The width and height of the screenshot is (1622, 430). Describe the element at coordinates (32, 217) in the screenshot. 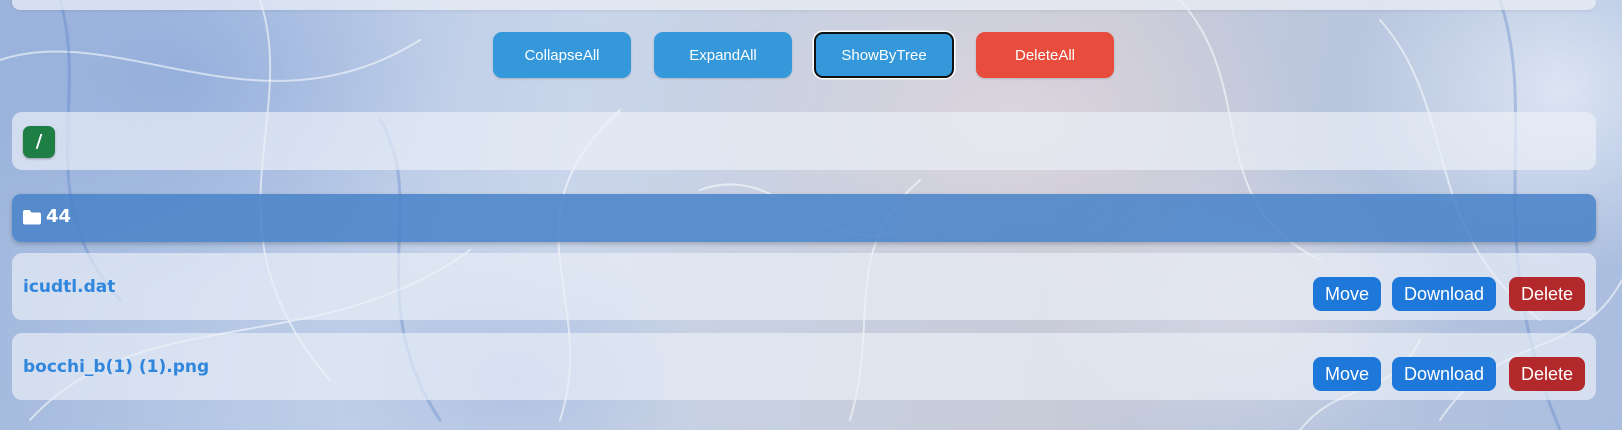

I see `folder-icon` at that location.